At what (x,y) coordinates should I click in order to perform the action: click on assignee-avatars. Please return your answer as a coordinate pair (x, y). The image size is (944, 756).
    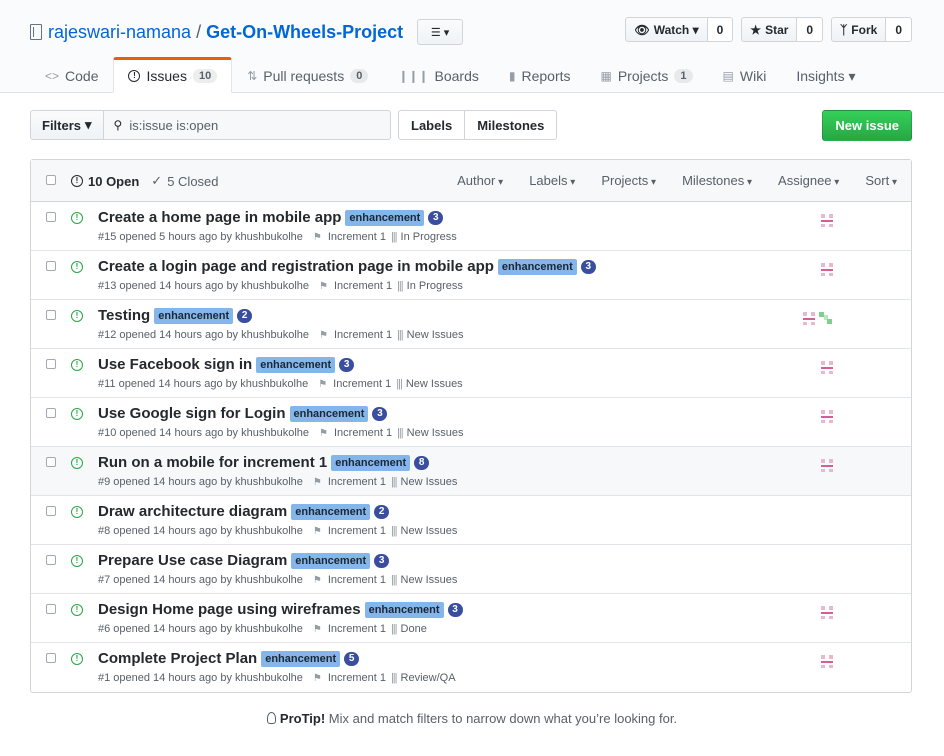
    Looking at the image, I should click on (818, 318).